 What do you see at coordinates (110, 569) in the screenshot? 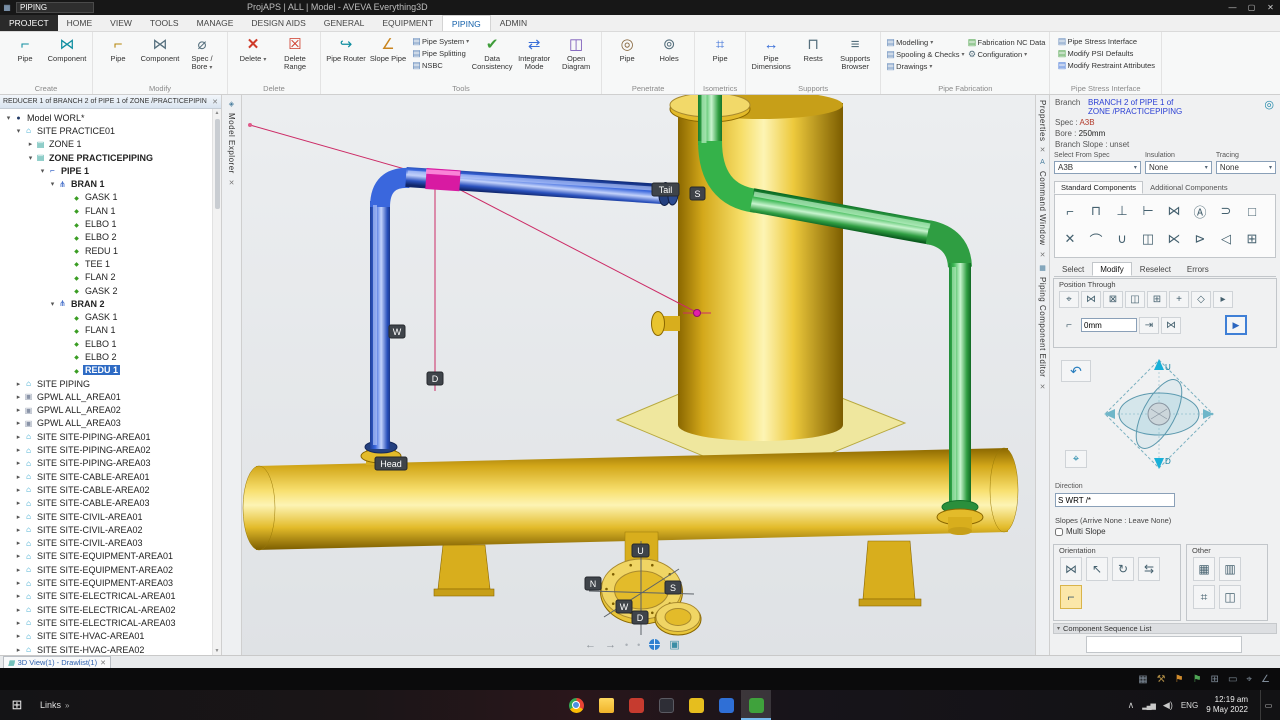
I see `tree-item: SITE SITE-EQUIPMENT-AREA02` at bounding box center [110, 569].